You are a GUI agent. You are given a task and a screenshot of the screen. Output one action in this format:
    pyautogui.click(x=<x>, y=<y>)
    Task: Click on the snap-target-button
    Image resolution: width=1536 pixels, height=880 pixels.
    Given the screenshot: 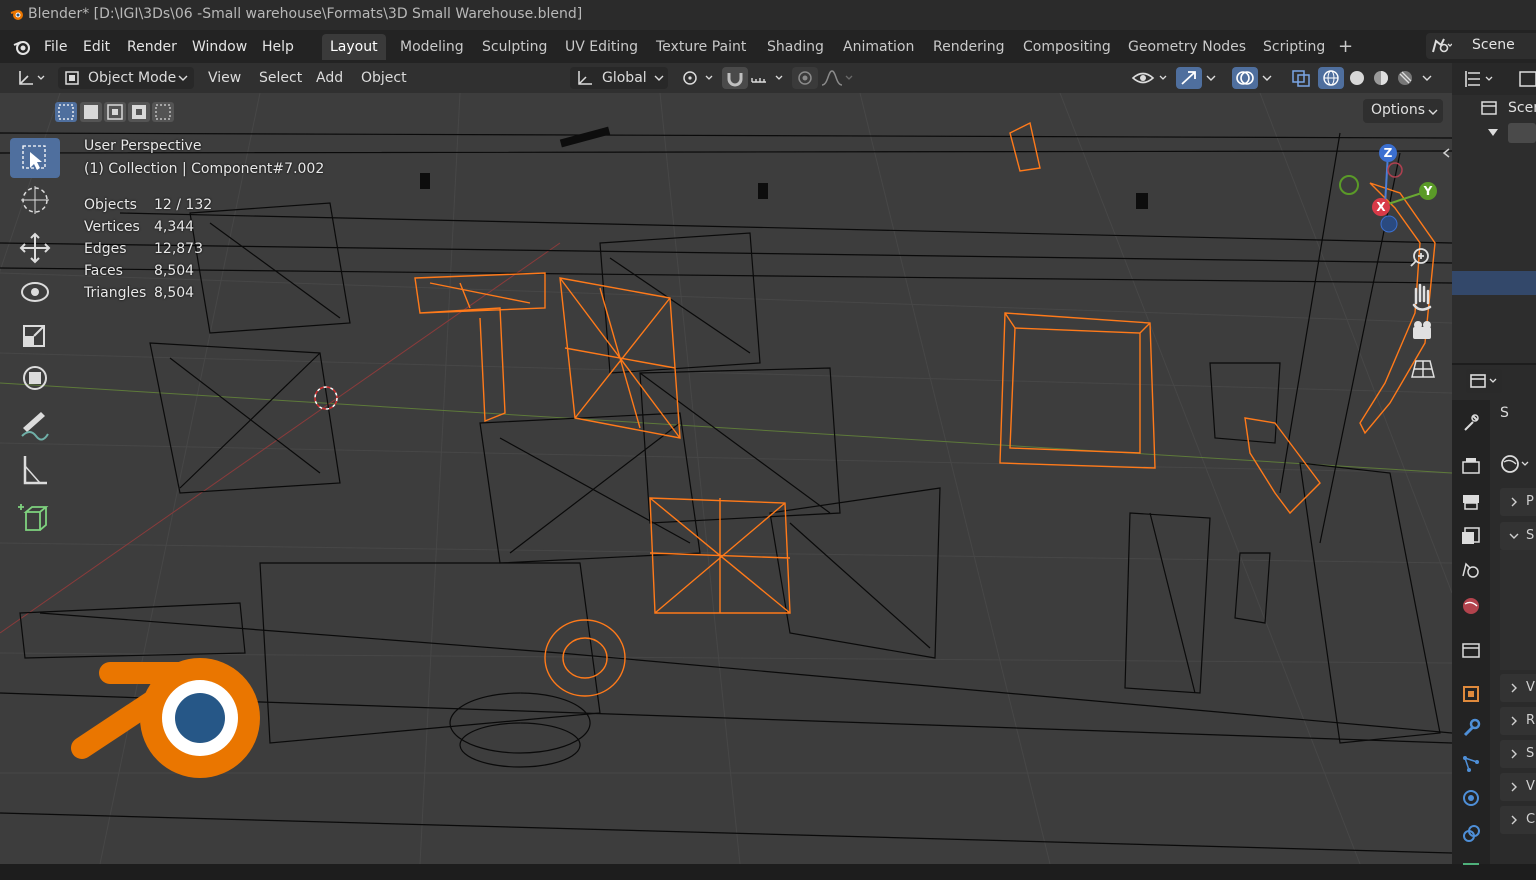 What is the action you would take?
    pyautogui.click(x=767, y=78)
    